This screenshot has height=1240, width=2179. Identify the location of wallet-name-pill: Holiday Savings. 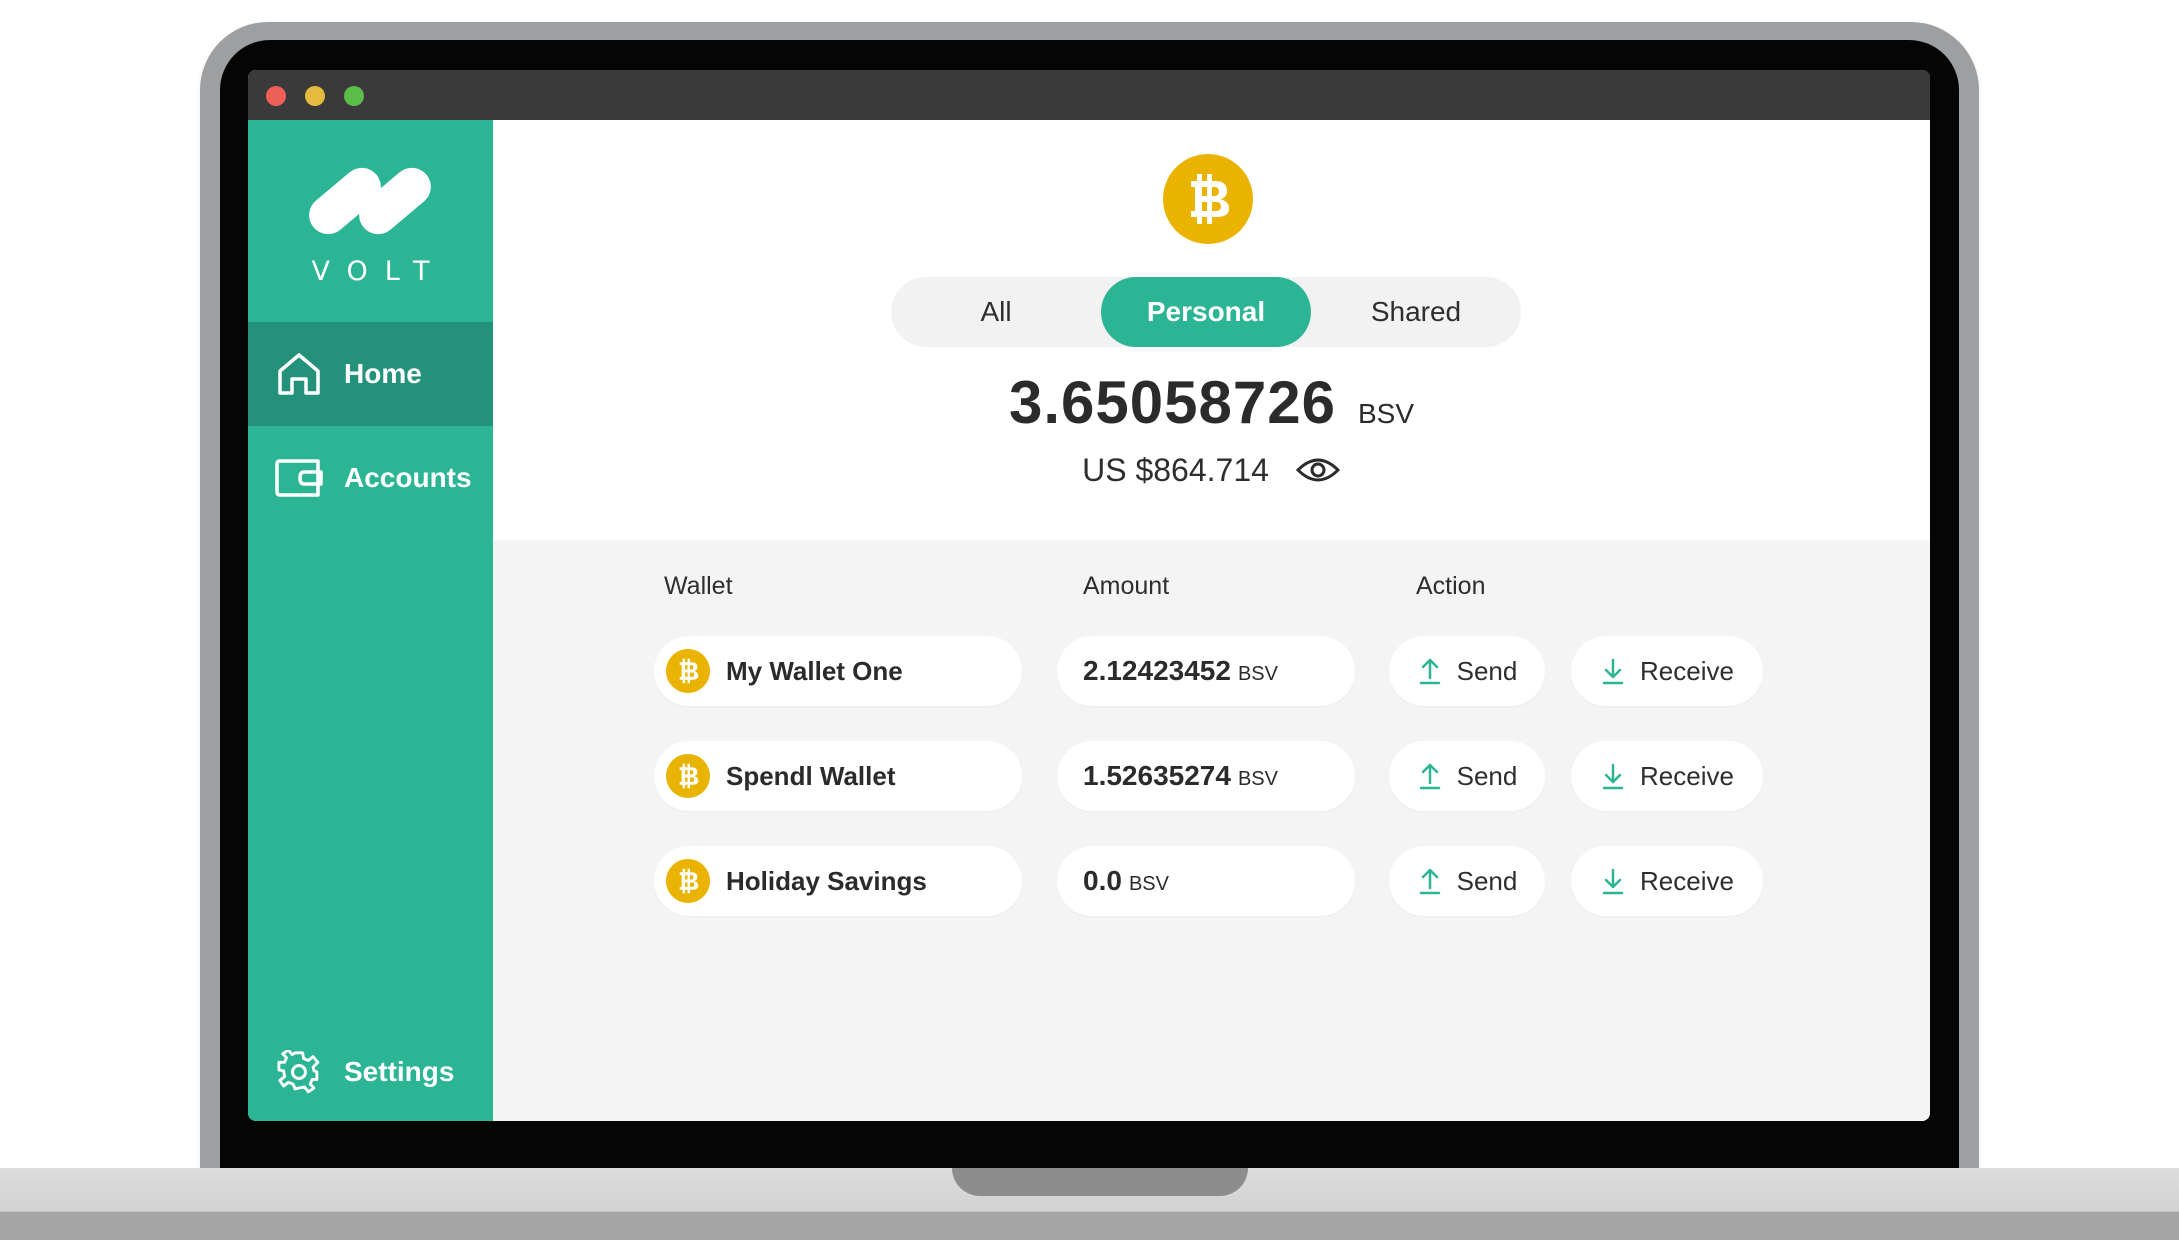
(838, 881).